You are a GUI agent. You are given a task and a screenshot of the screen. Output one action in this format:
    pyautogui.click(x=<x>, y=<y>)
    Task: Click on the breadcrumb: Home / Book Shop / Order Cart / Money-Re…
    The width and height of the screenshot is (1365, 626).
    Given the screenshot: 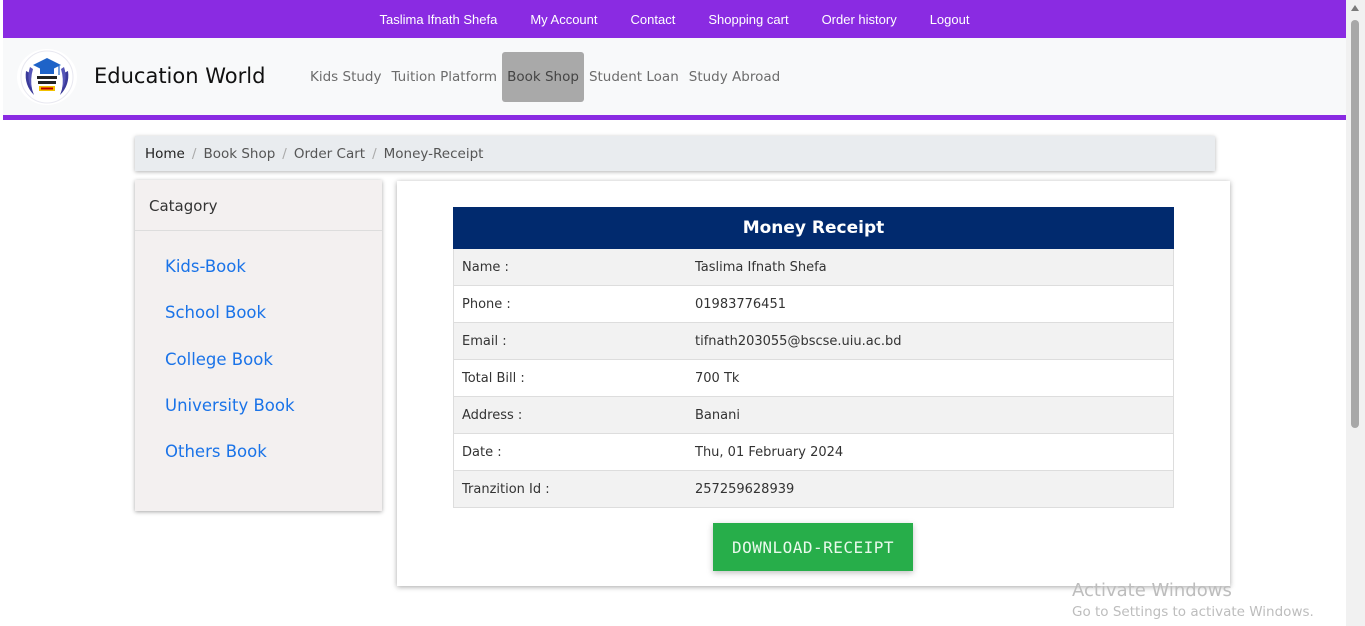 What is the action you would take?
    pyautogui.click(x=675, y=153)
    